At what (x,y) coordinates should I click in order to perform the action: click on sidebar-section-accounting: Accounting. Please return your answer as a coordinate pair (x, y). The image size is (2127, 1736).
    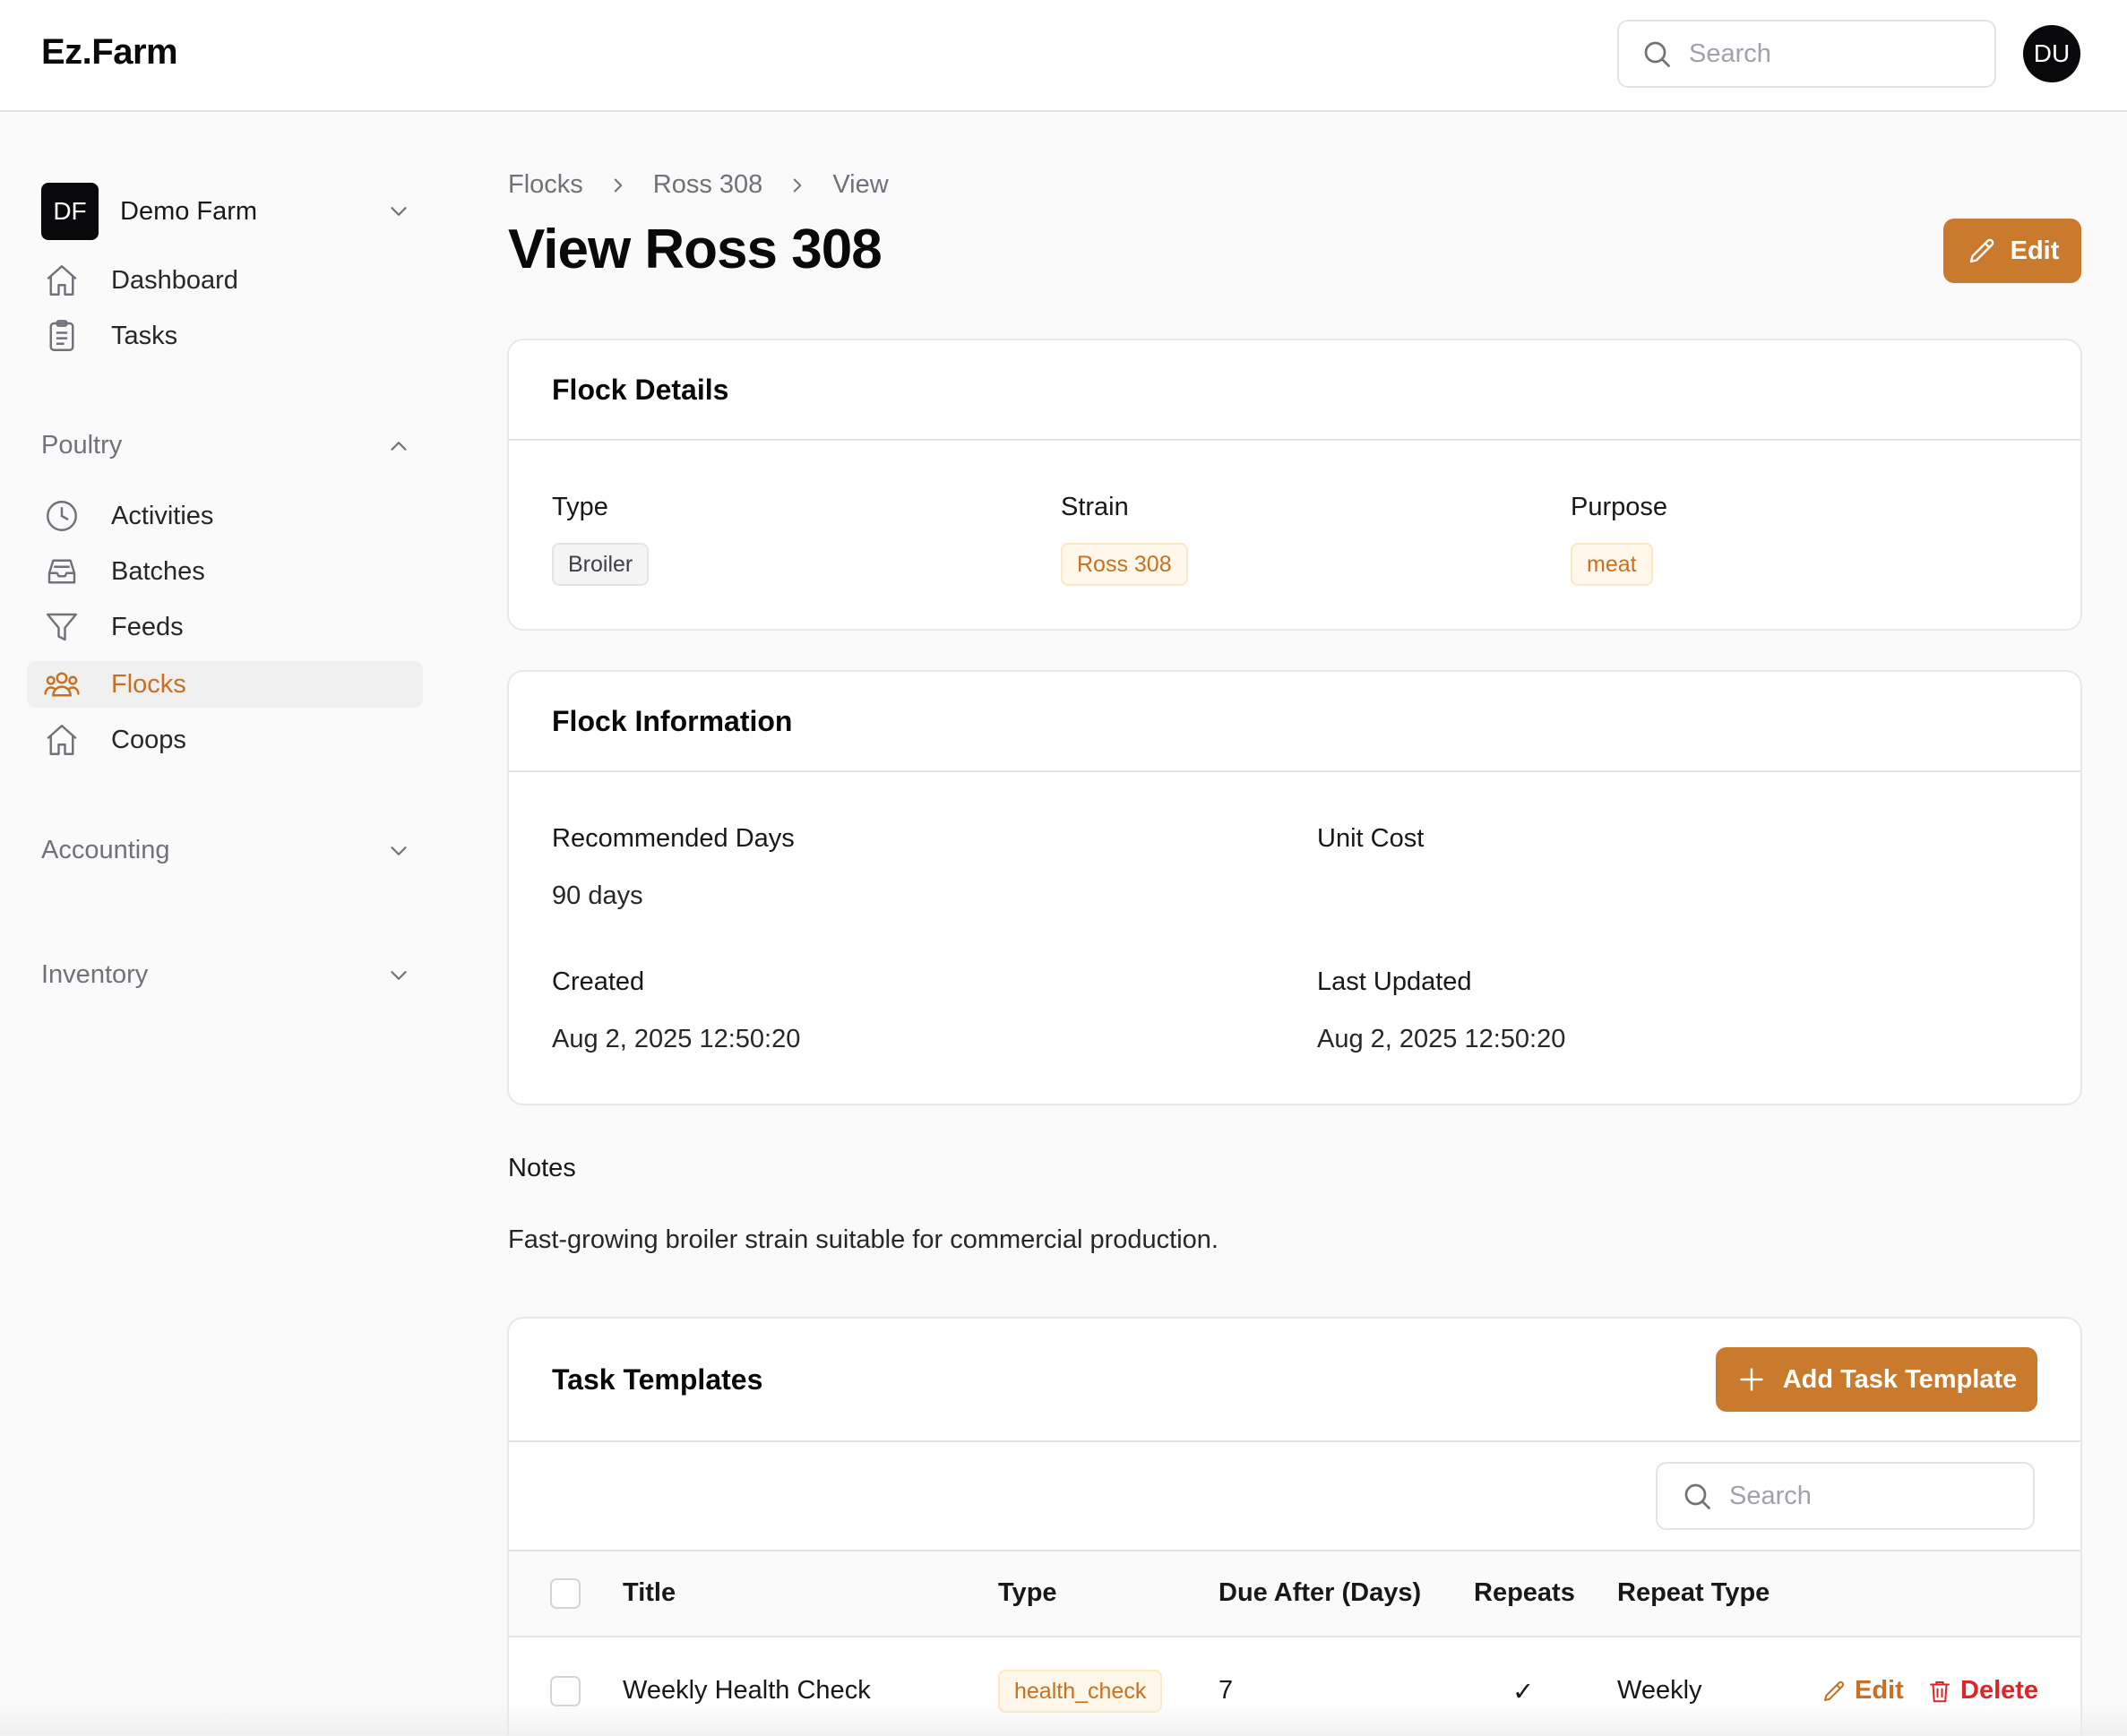
    Looking at the image, I should click on (227, 851).